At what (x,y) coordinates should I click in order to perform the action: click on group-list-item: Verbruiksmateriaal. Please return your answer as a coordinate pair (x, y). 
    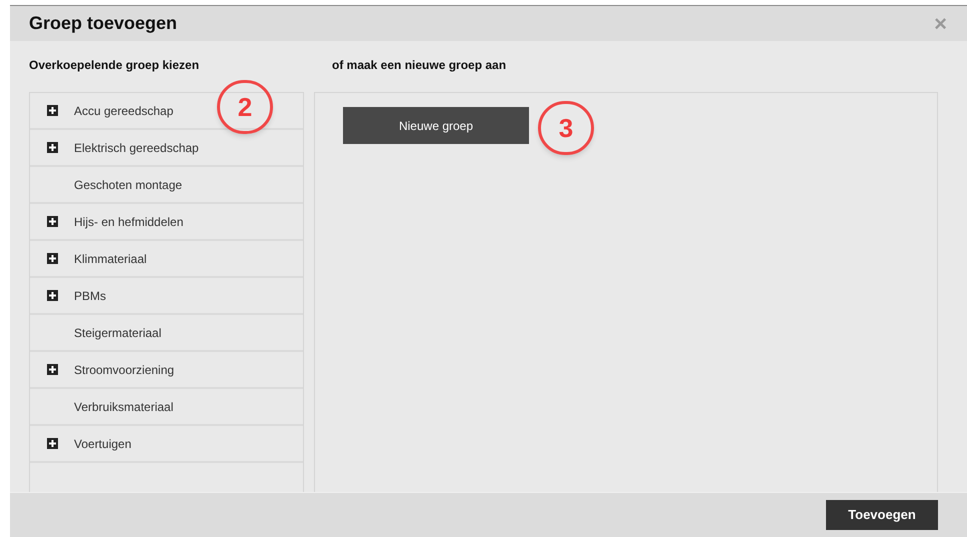
    Looking at the image, I should click on (166, 407).